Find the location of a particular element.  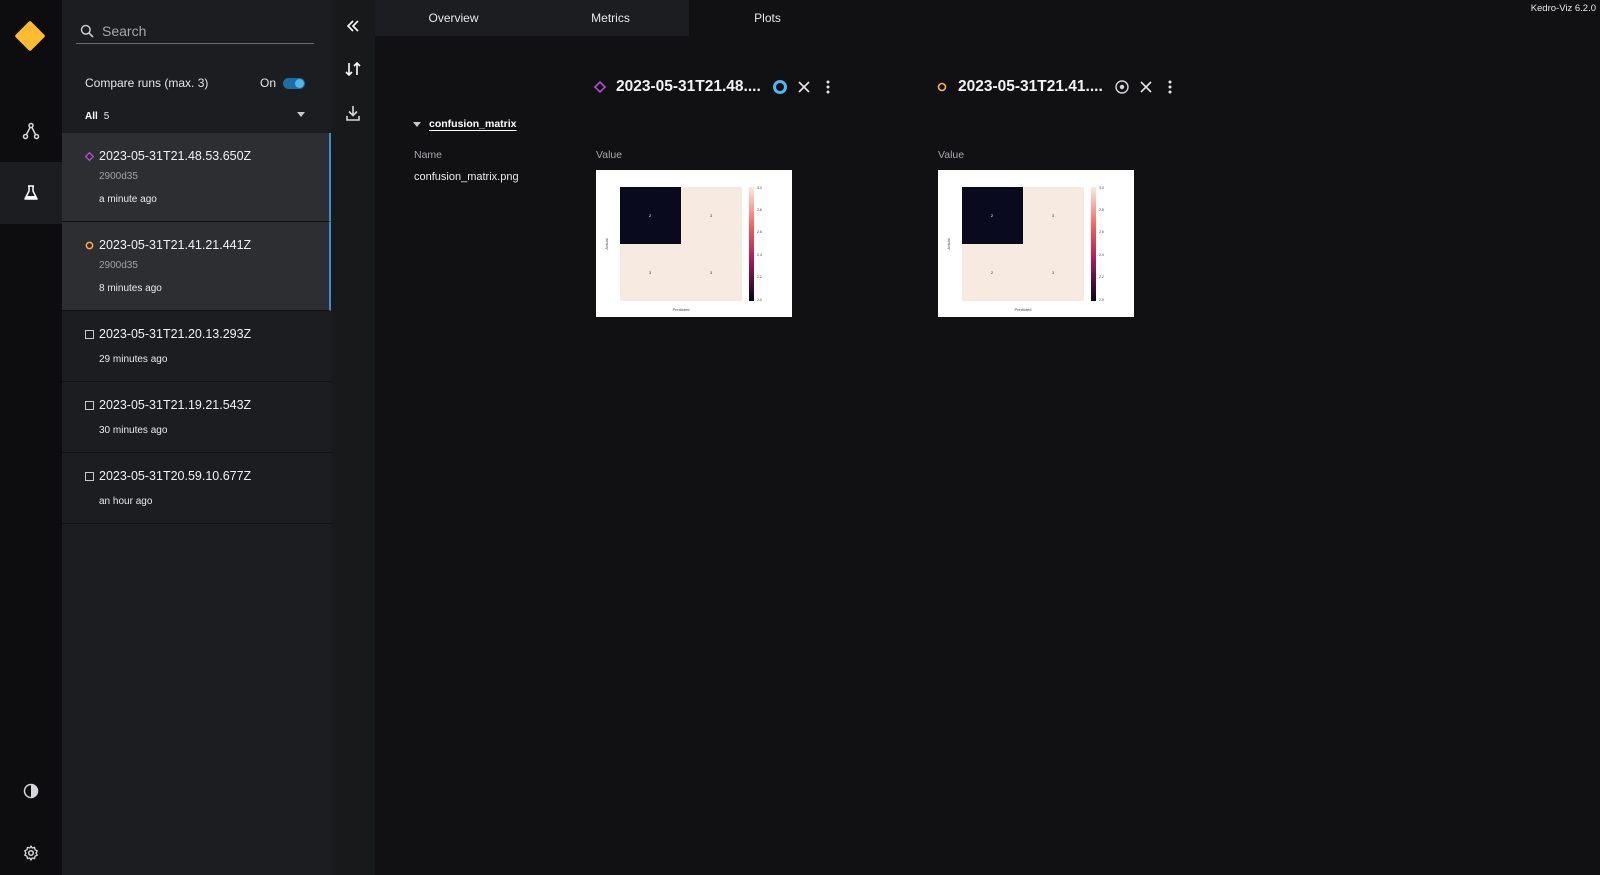

run-item: 2023-05-31T21.19.21.543Z 30 minutes ago is located at coordinates (196, 417).